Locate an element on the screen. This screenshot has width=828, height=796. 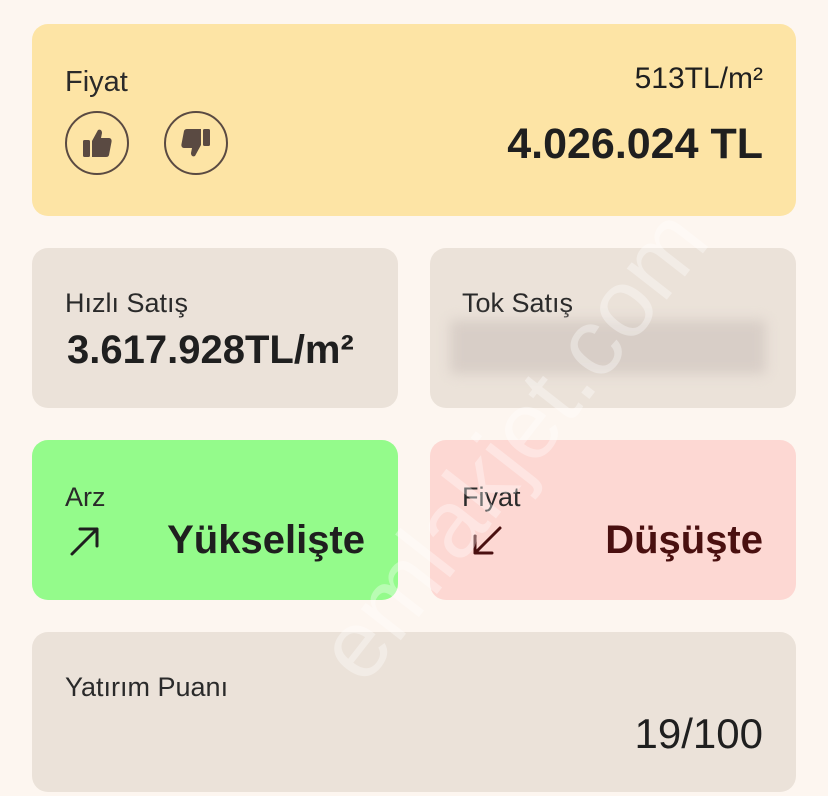
supply-card: Arz Yükselişte is located at coordinates (215, 520).